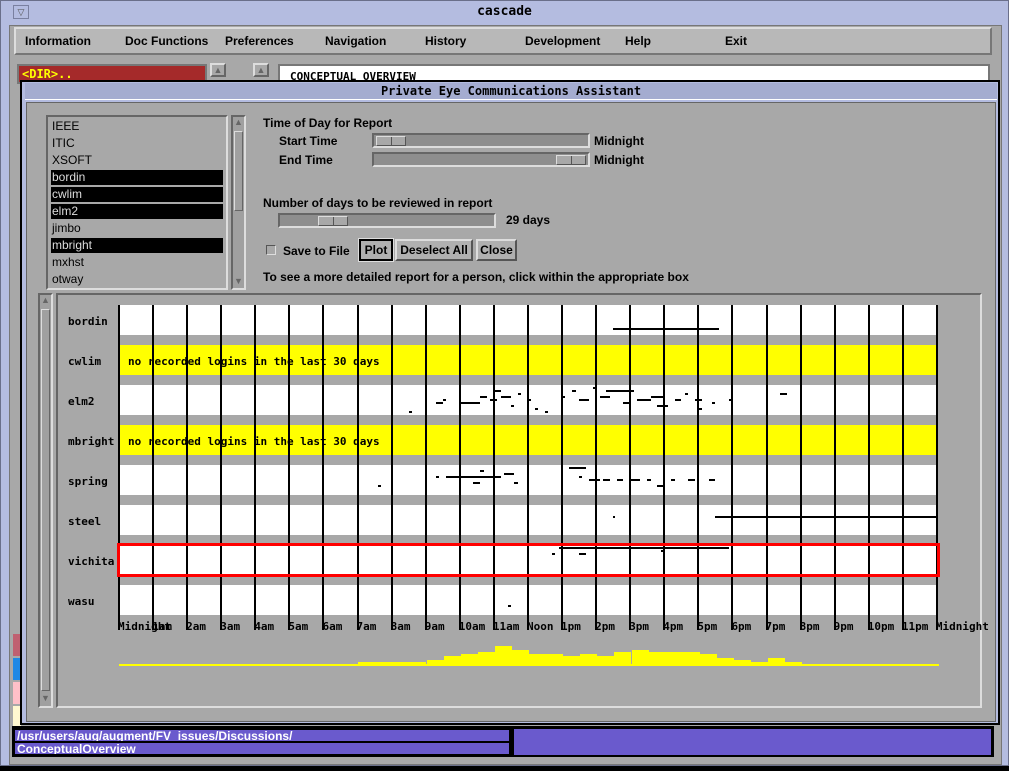 Image resolution: width=1009 pixels, height=771 pixels. I want to click on user-list-scrollbar: ▲ ▼, so click(238, 202).